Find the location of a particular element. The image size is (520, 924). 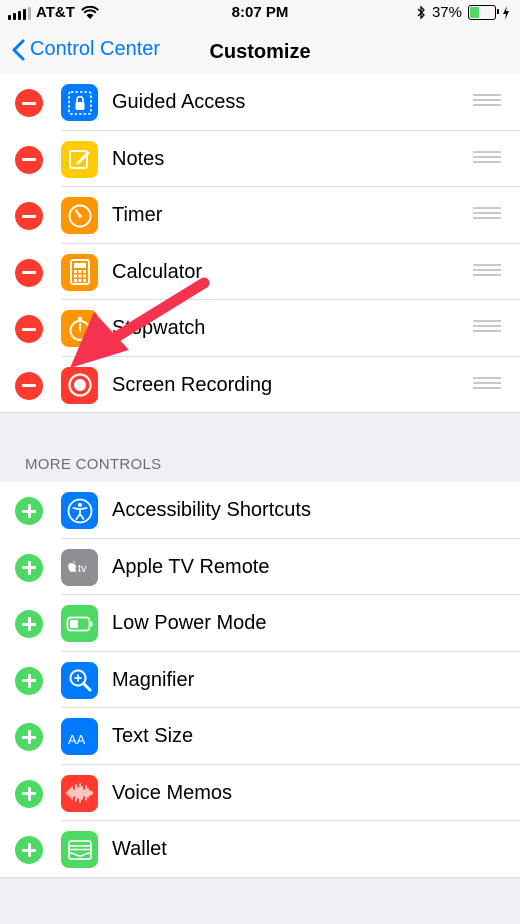

control-label: Stopwatch is located at coordinates (159, 328).